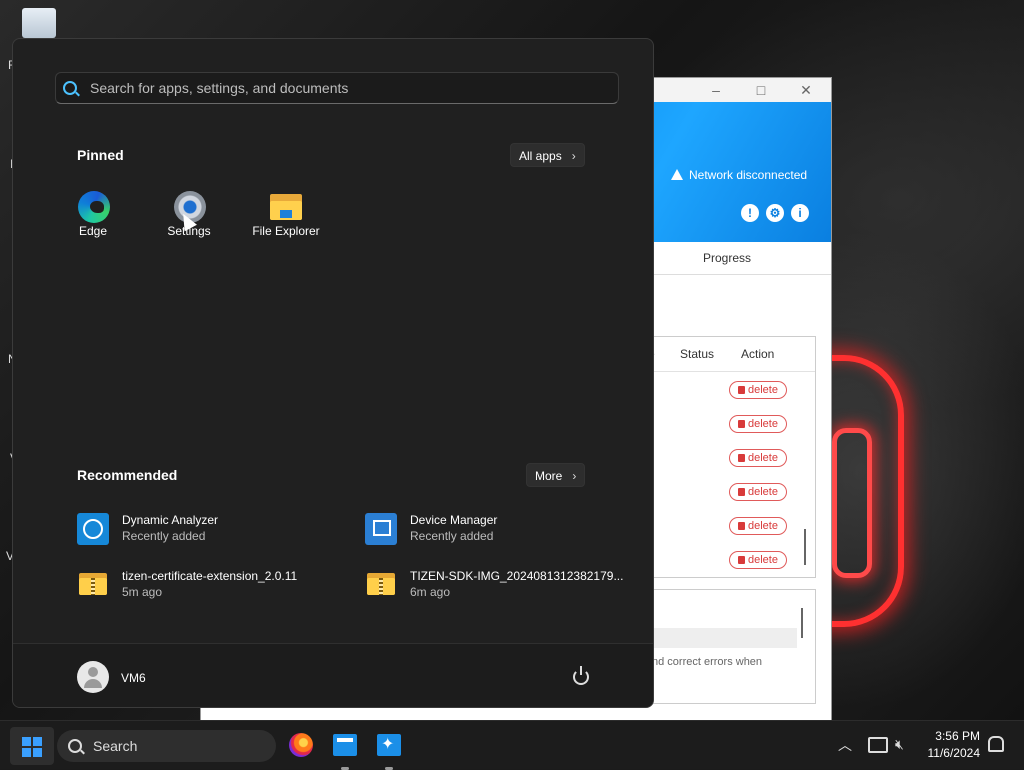 The image size is (1024, 770). What do you see at coordinates (93, 529) in the screenshot?
I see `dynamic-analyzer-icon` at bounding box center [93, 529].